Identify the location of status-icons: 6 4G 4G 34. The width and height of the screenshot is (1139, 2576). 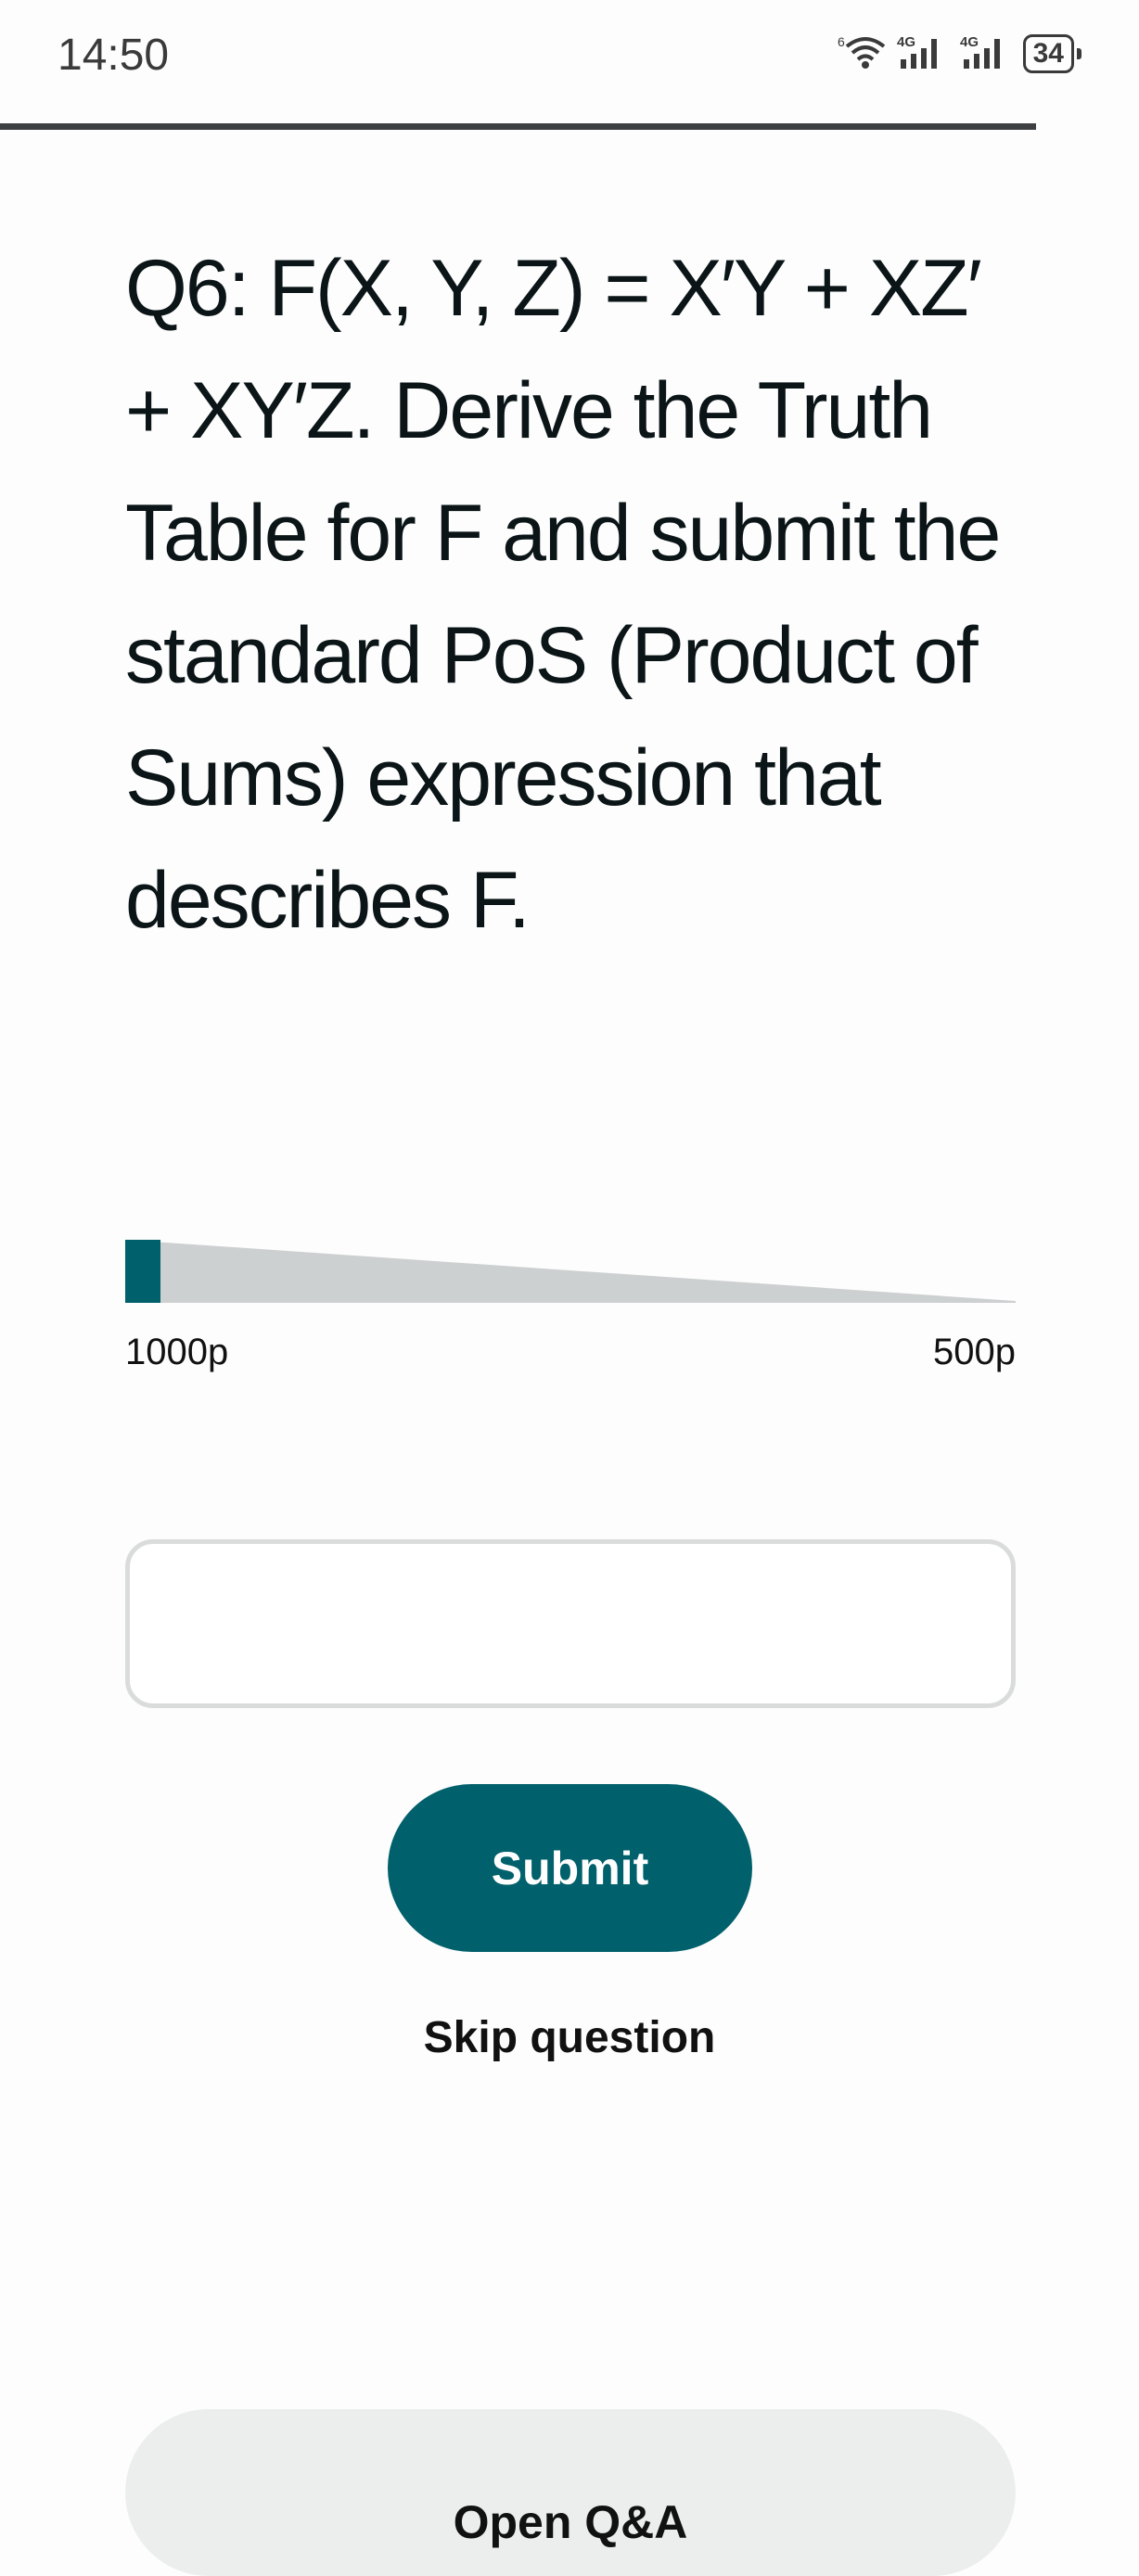
(959, 54).